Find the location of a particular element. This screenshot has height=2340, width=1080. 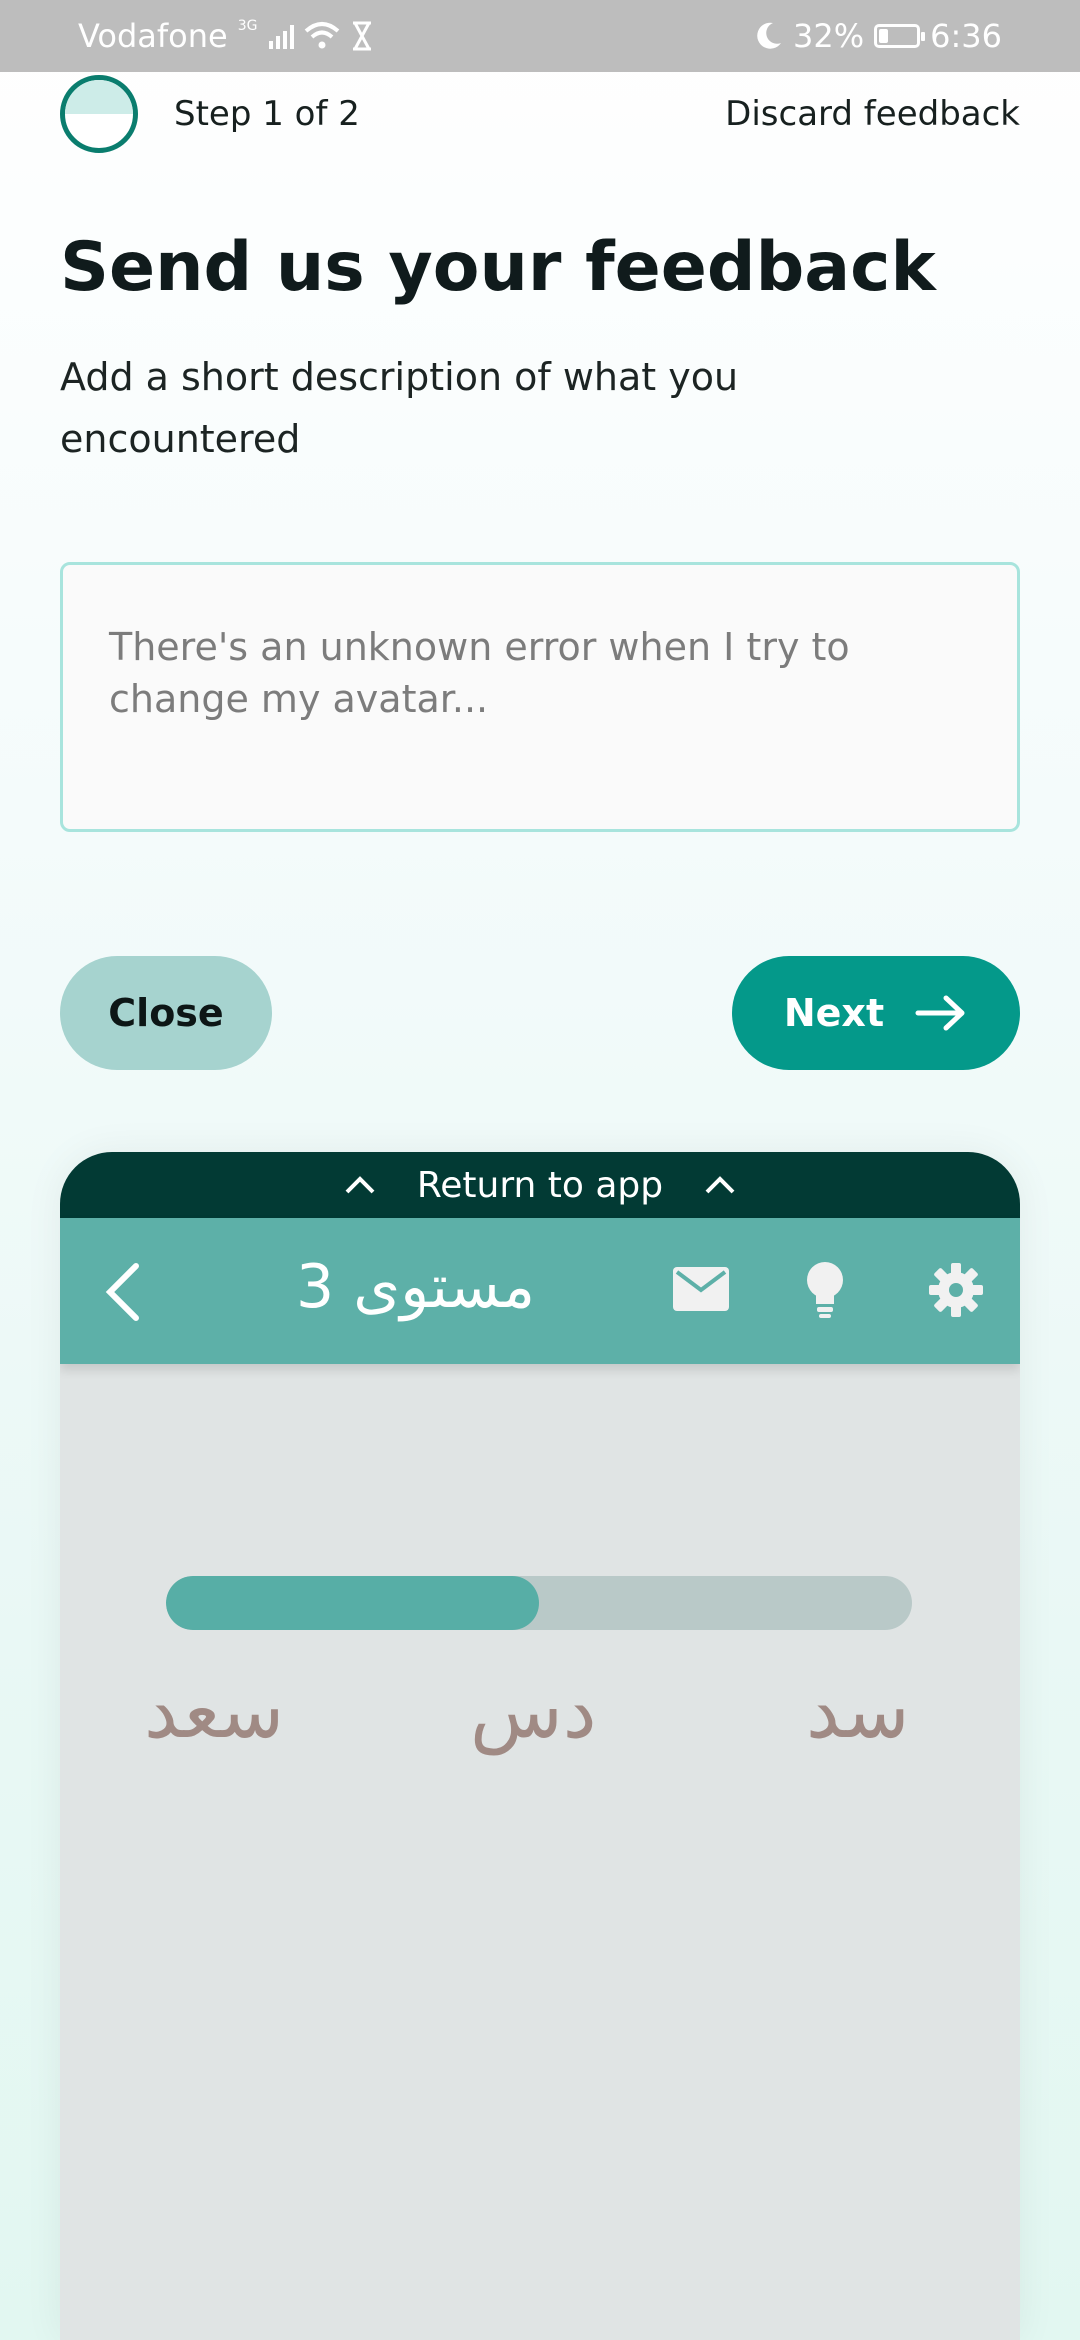

app-level-title: مستوى 3 is located at coordinates (415, 1287).